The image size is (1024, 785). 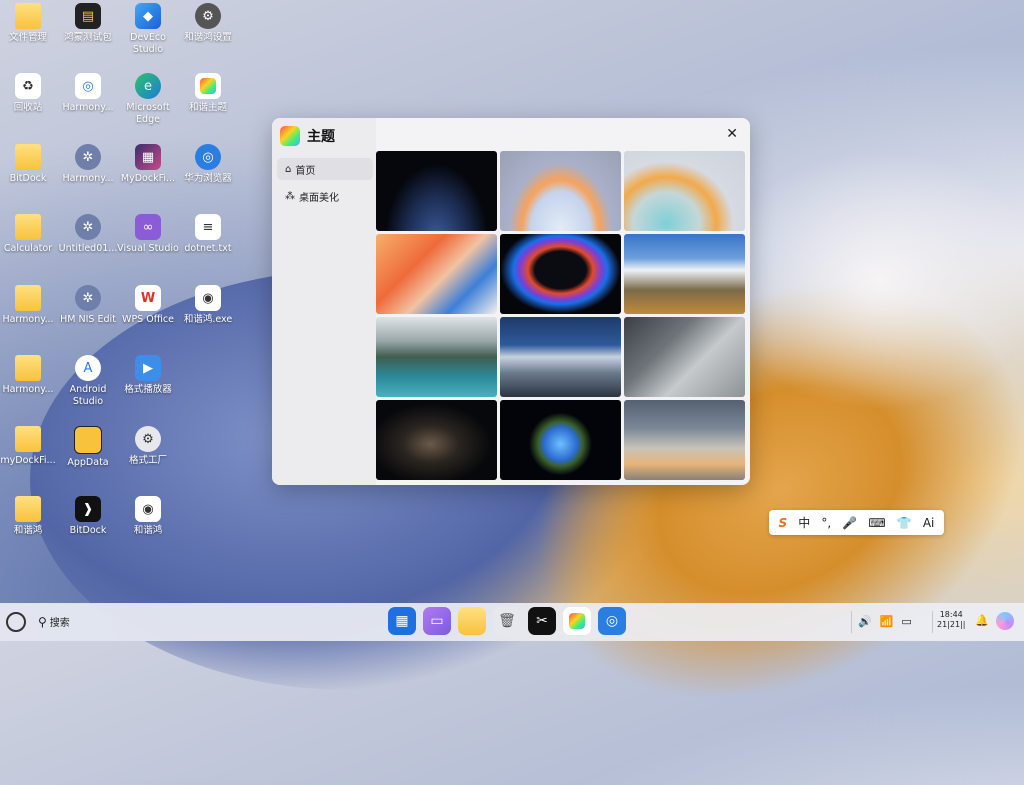 What do you see at coordinates (16, 622) in the screenshot?
I see `start-button` at bounding box center [16, 622].